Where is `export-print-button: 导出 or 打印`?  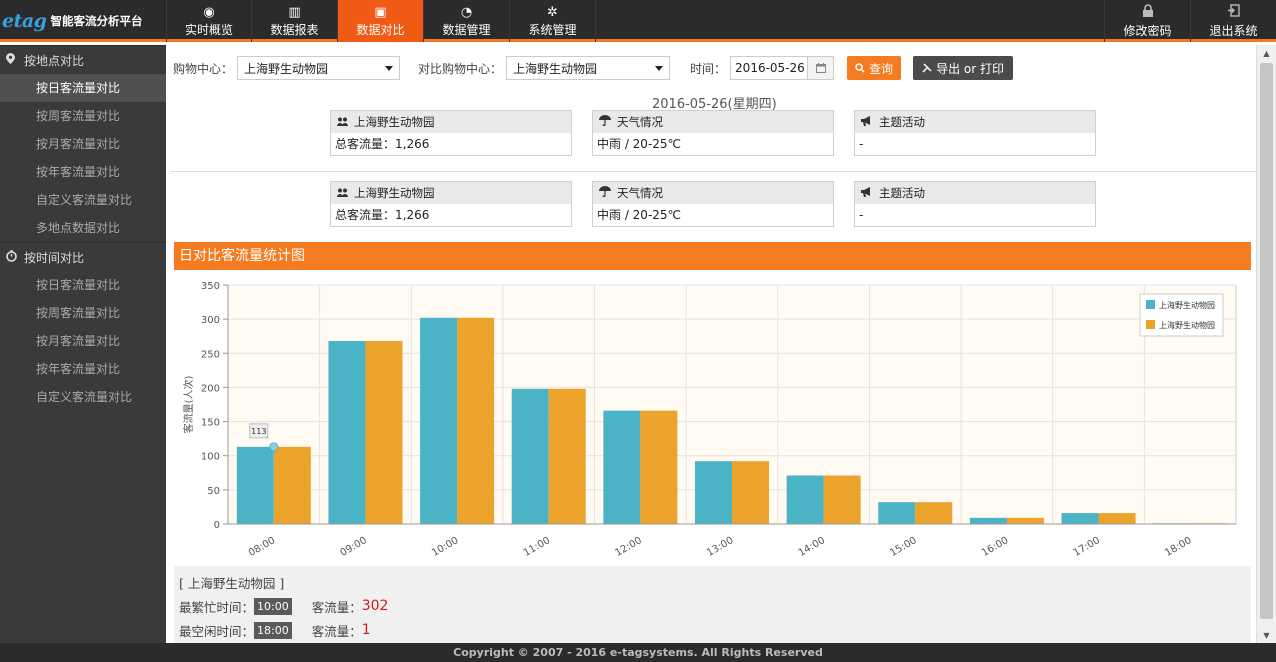 export-print-button: 导出 or 打印 is located at coordinates (963, 68).